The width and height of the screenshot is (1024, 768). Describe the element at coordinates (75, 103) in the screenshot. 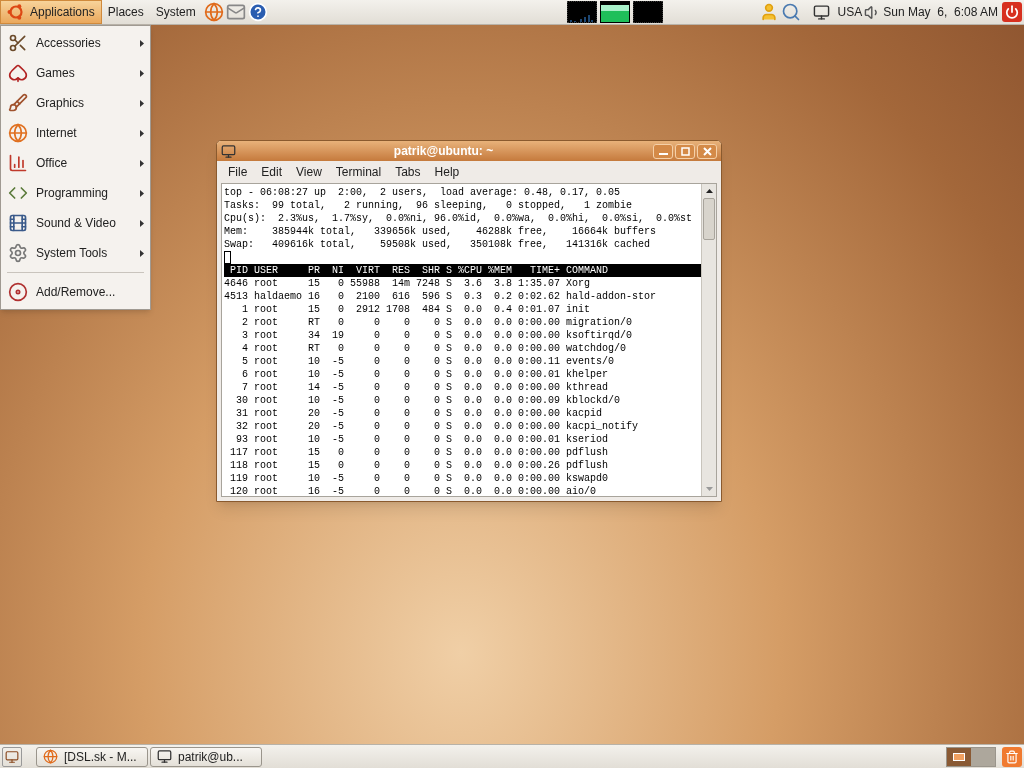

I see `menu-item: Graphics` at that location.